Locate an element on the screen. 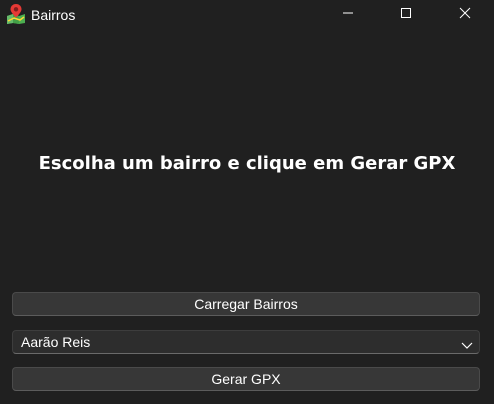 This screenshot has width=494, height=404. window-title: Bairros is located at coordinates (53, 15).